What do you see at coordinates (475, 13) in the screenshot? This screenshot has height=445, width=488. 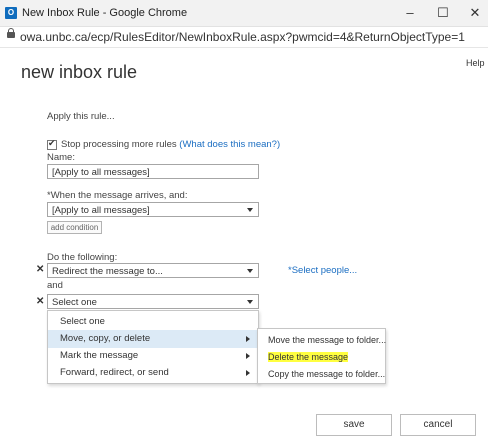 I see `close-button: ✕` at bounding box center [475, 13].